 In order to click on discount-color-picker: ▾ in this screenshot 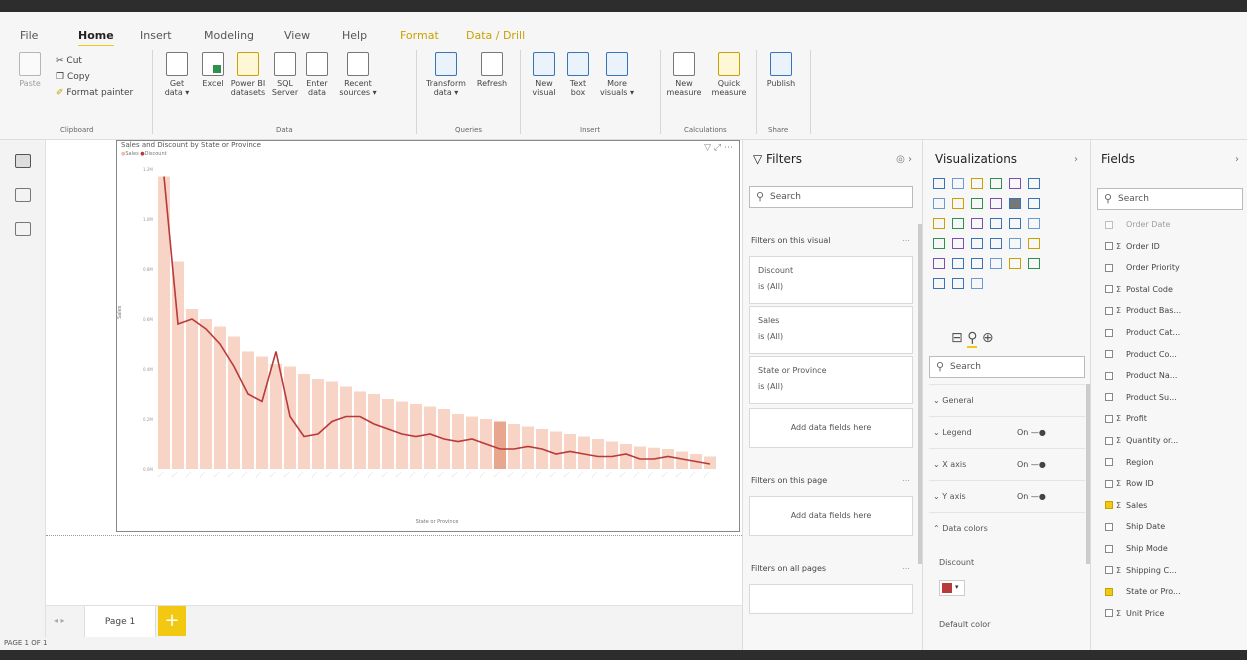, I will do `click(952, 588)`.